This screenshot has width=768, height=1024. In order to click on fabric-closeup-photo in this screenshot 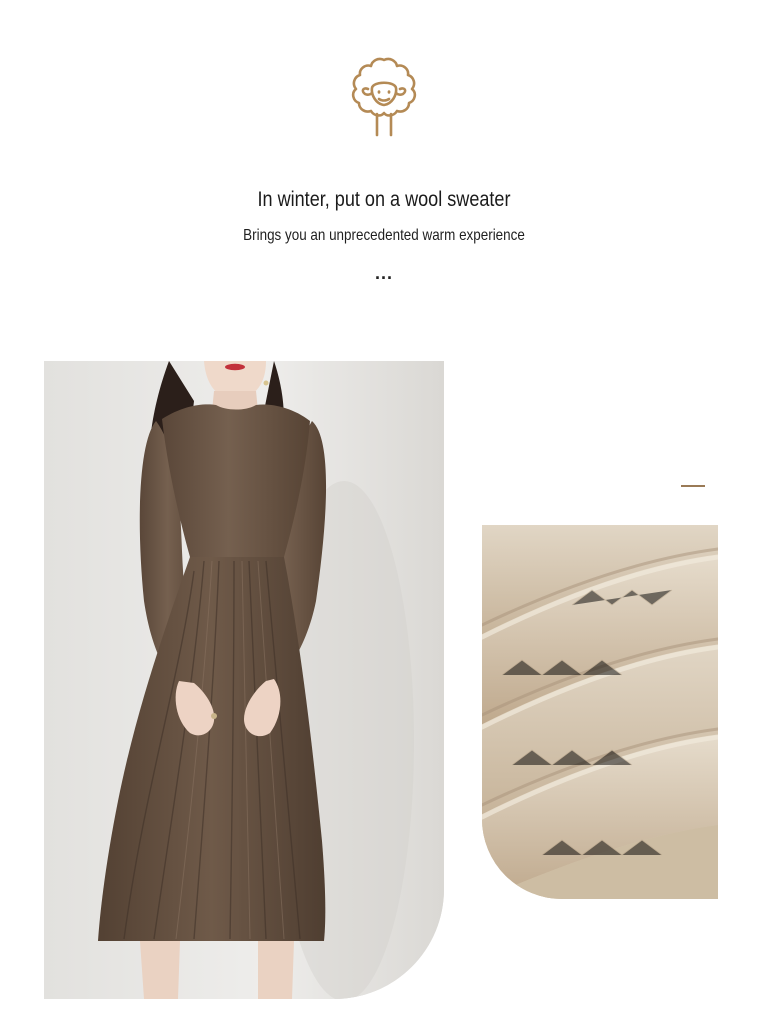, I will do `click(600, 712)`.